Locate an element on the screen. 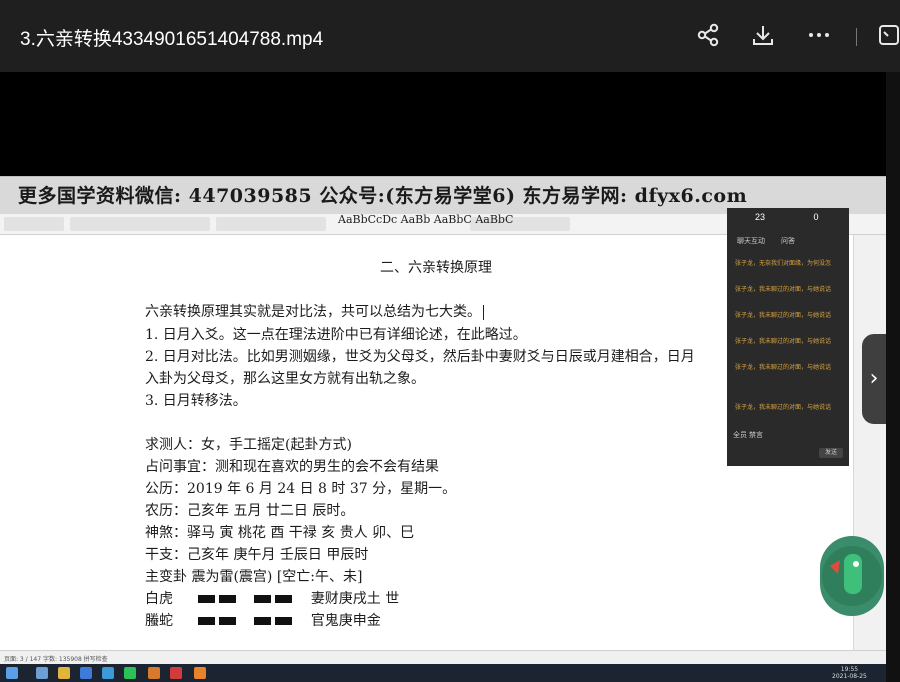 The image size is (900, 682). paragraph-group is located at coordinates (271, 224).